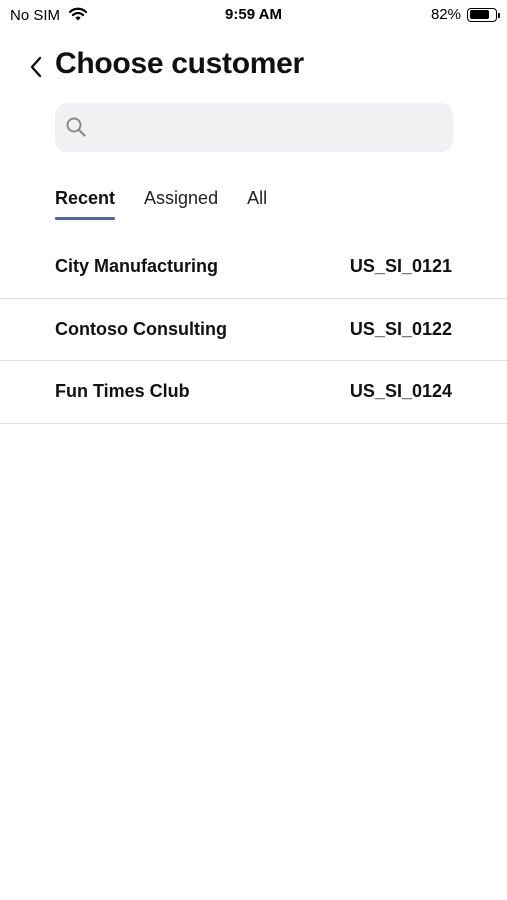 This screenshot has height=900, width=507. I want to click on battery-icon, so click(483, 14).